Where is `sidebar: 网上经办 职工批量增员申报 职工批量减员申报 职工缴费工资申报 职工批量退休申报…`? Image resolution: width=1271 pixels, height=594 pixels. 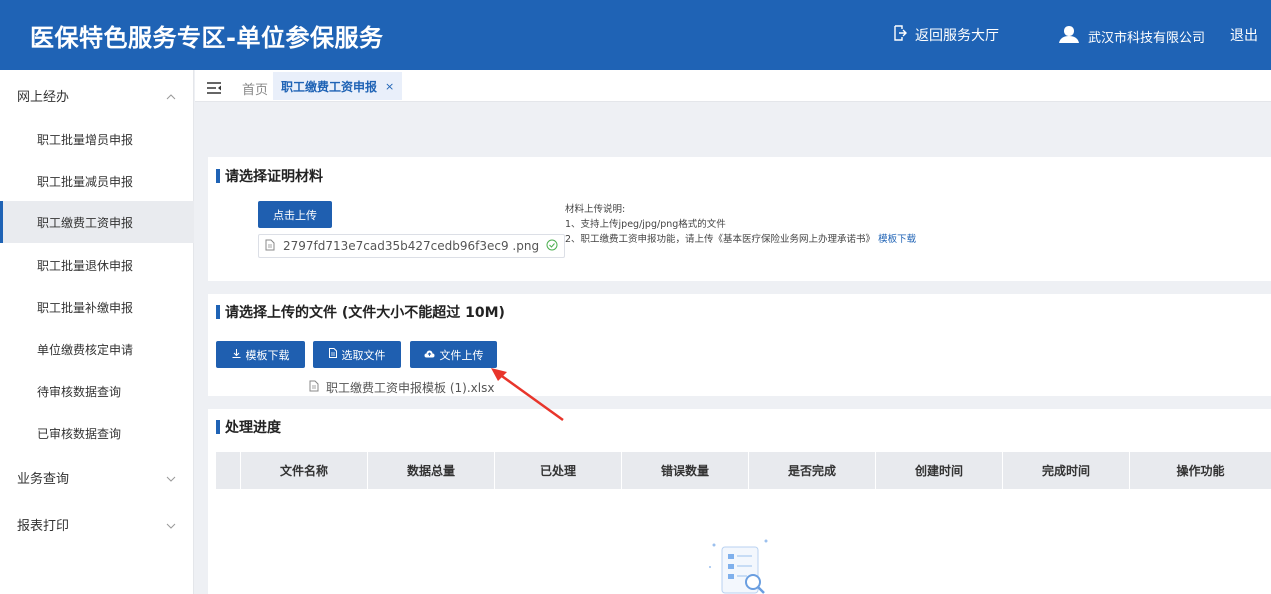
sidebar: 网上经办 职工批量增员申报 职工批量减员申报 职工缴费工资申报 职工批量退休申报… is located at coordinates (97, 332).